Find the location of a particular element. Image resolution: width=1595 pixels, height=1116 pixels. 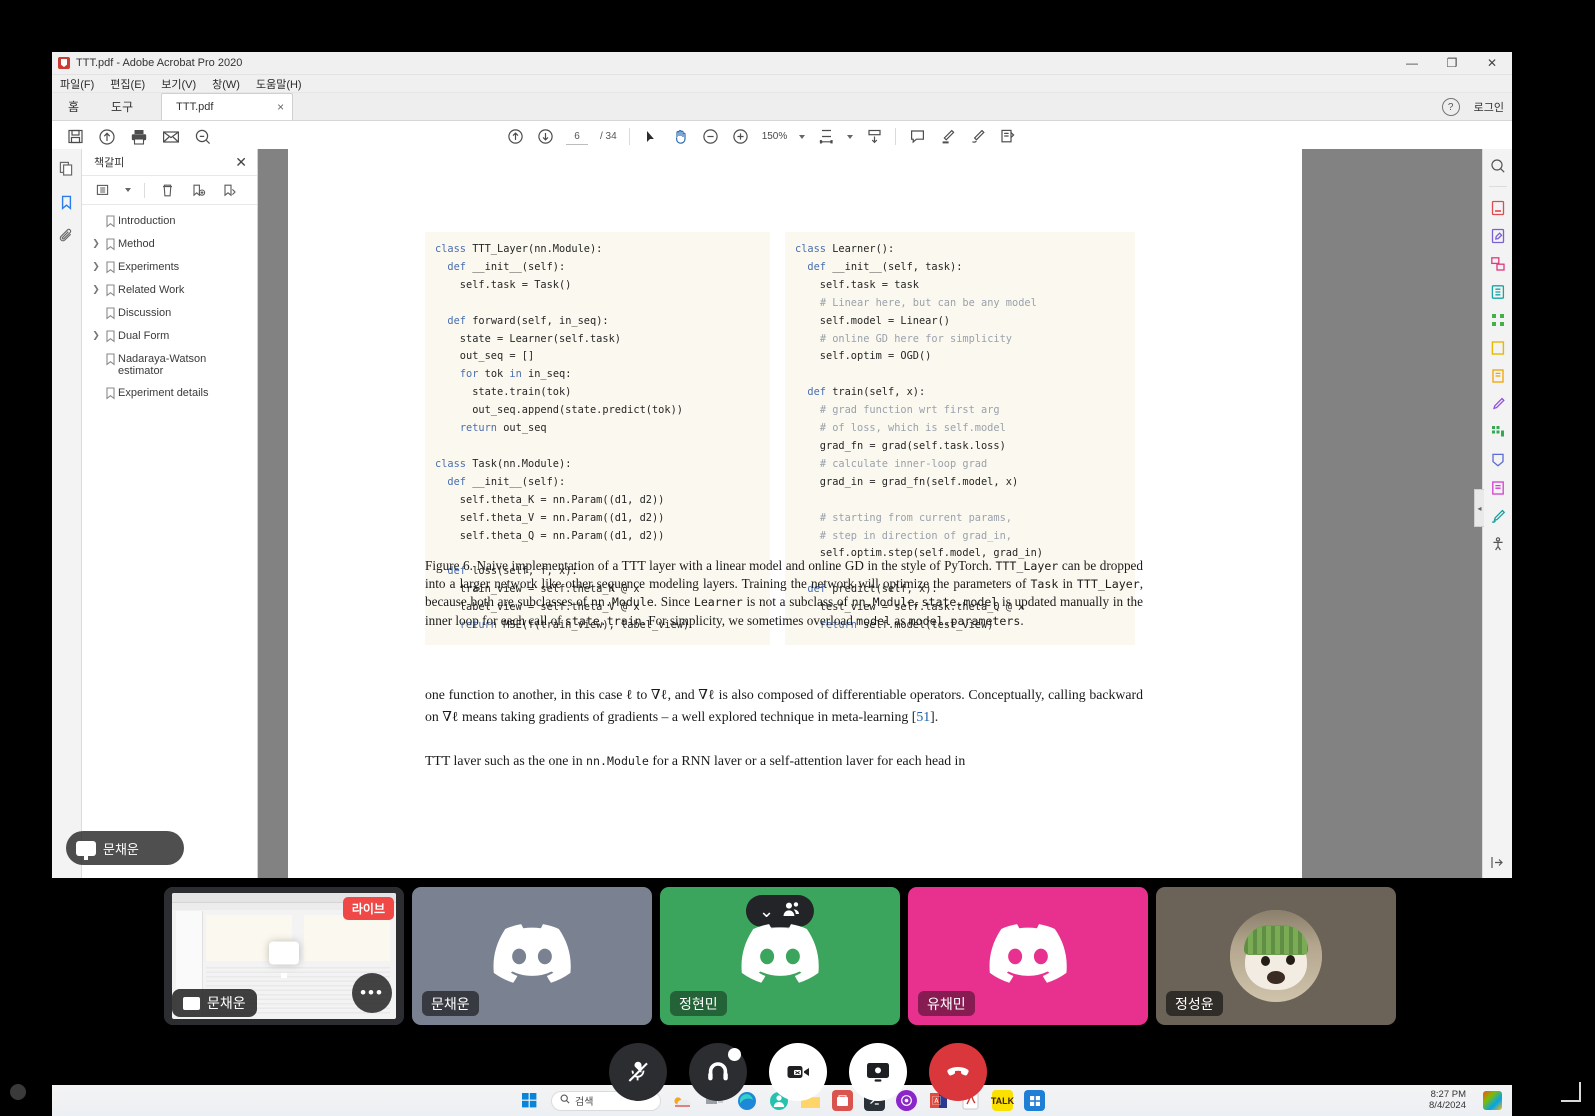

print-icon is located at coordinates (139, 137).